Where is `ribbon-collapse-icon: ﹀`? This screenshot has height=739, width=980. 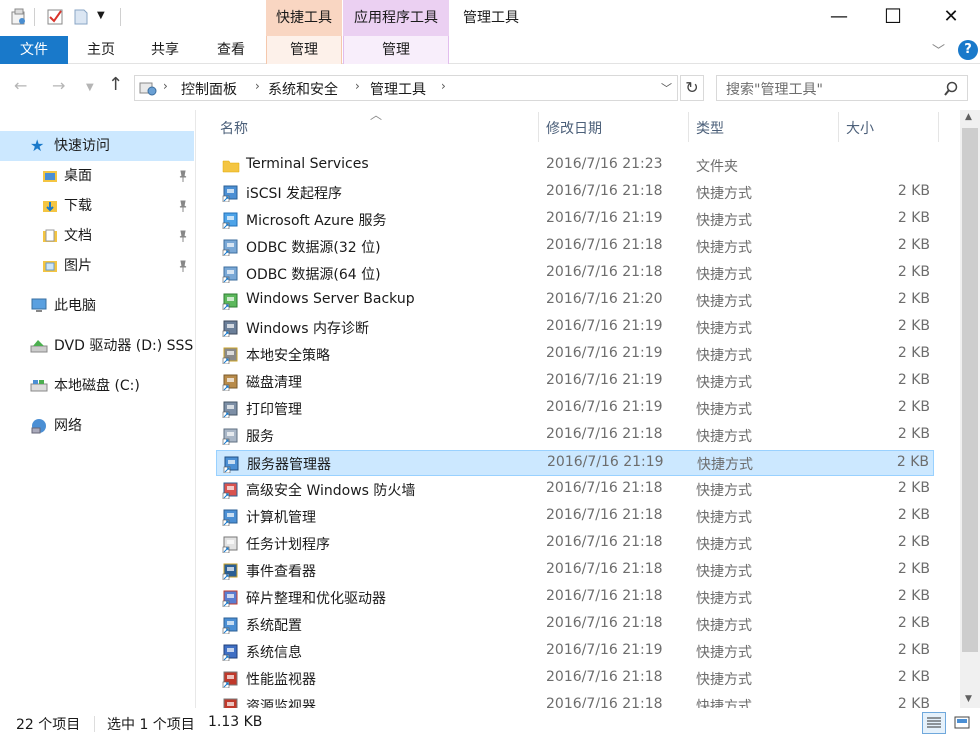
ribbon-collapse-icon: ﹀ is located at coordinates (938, 49).